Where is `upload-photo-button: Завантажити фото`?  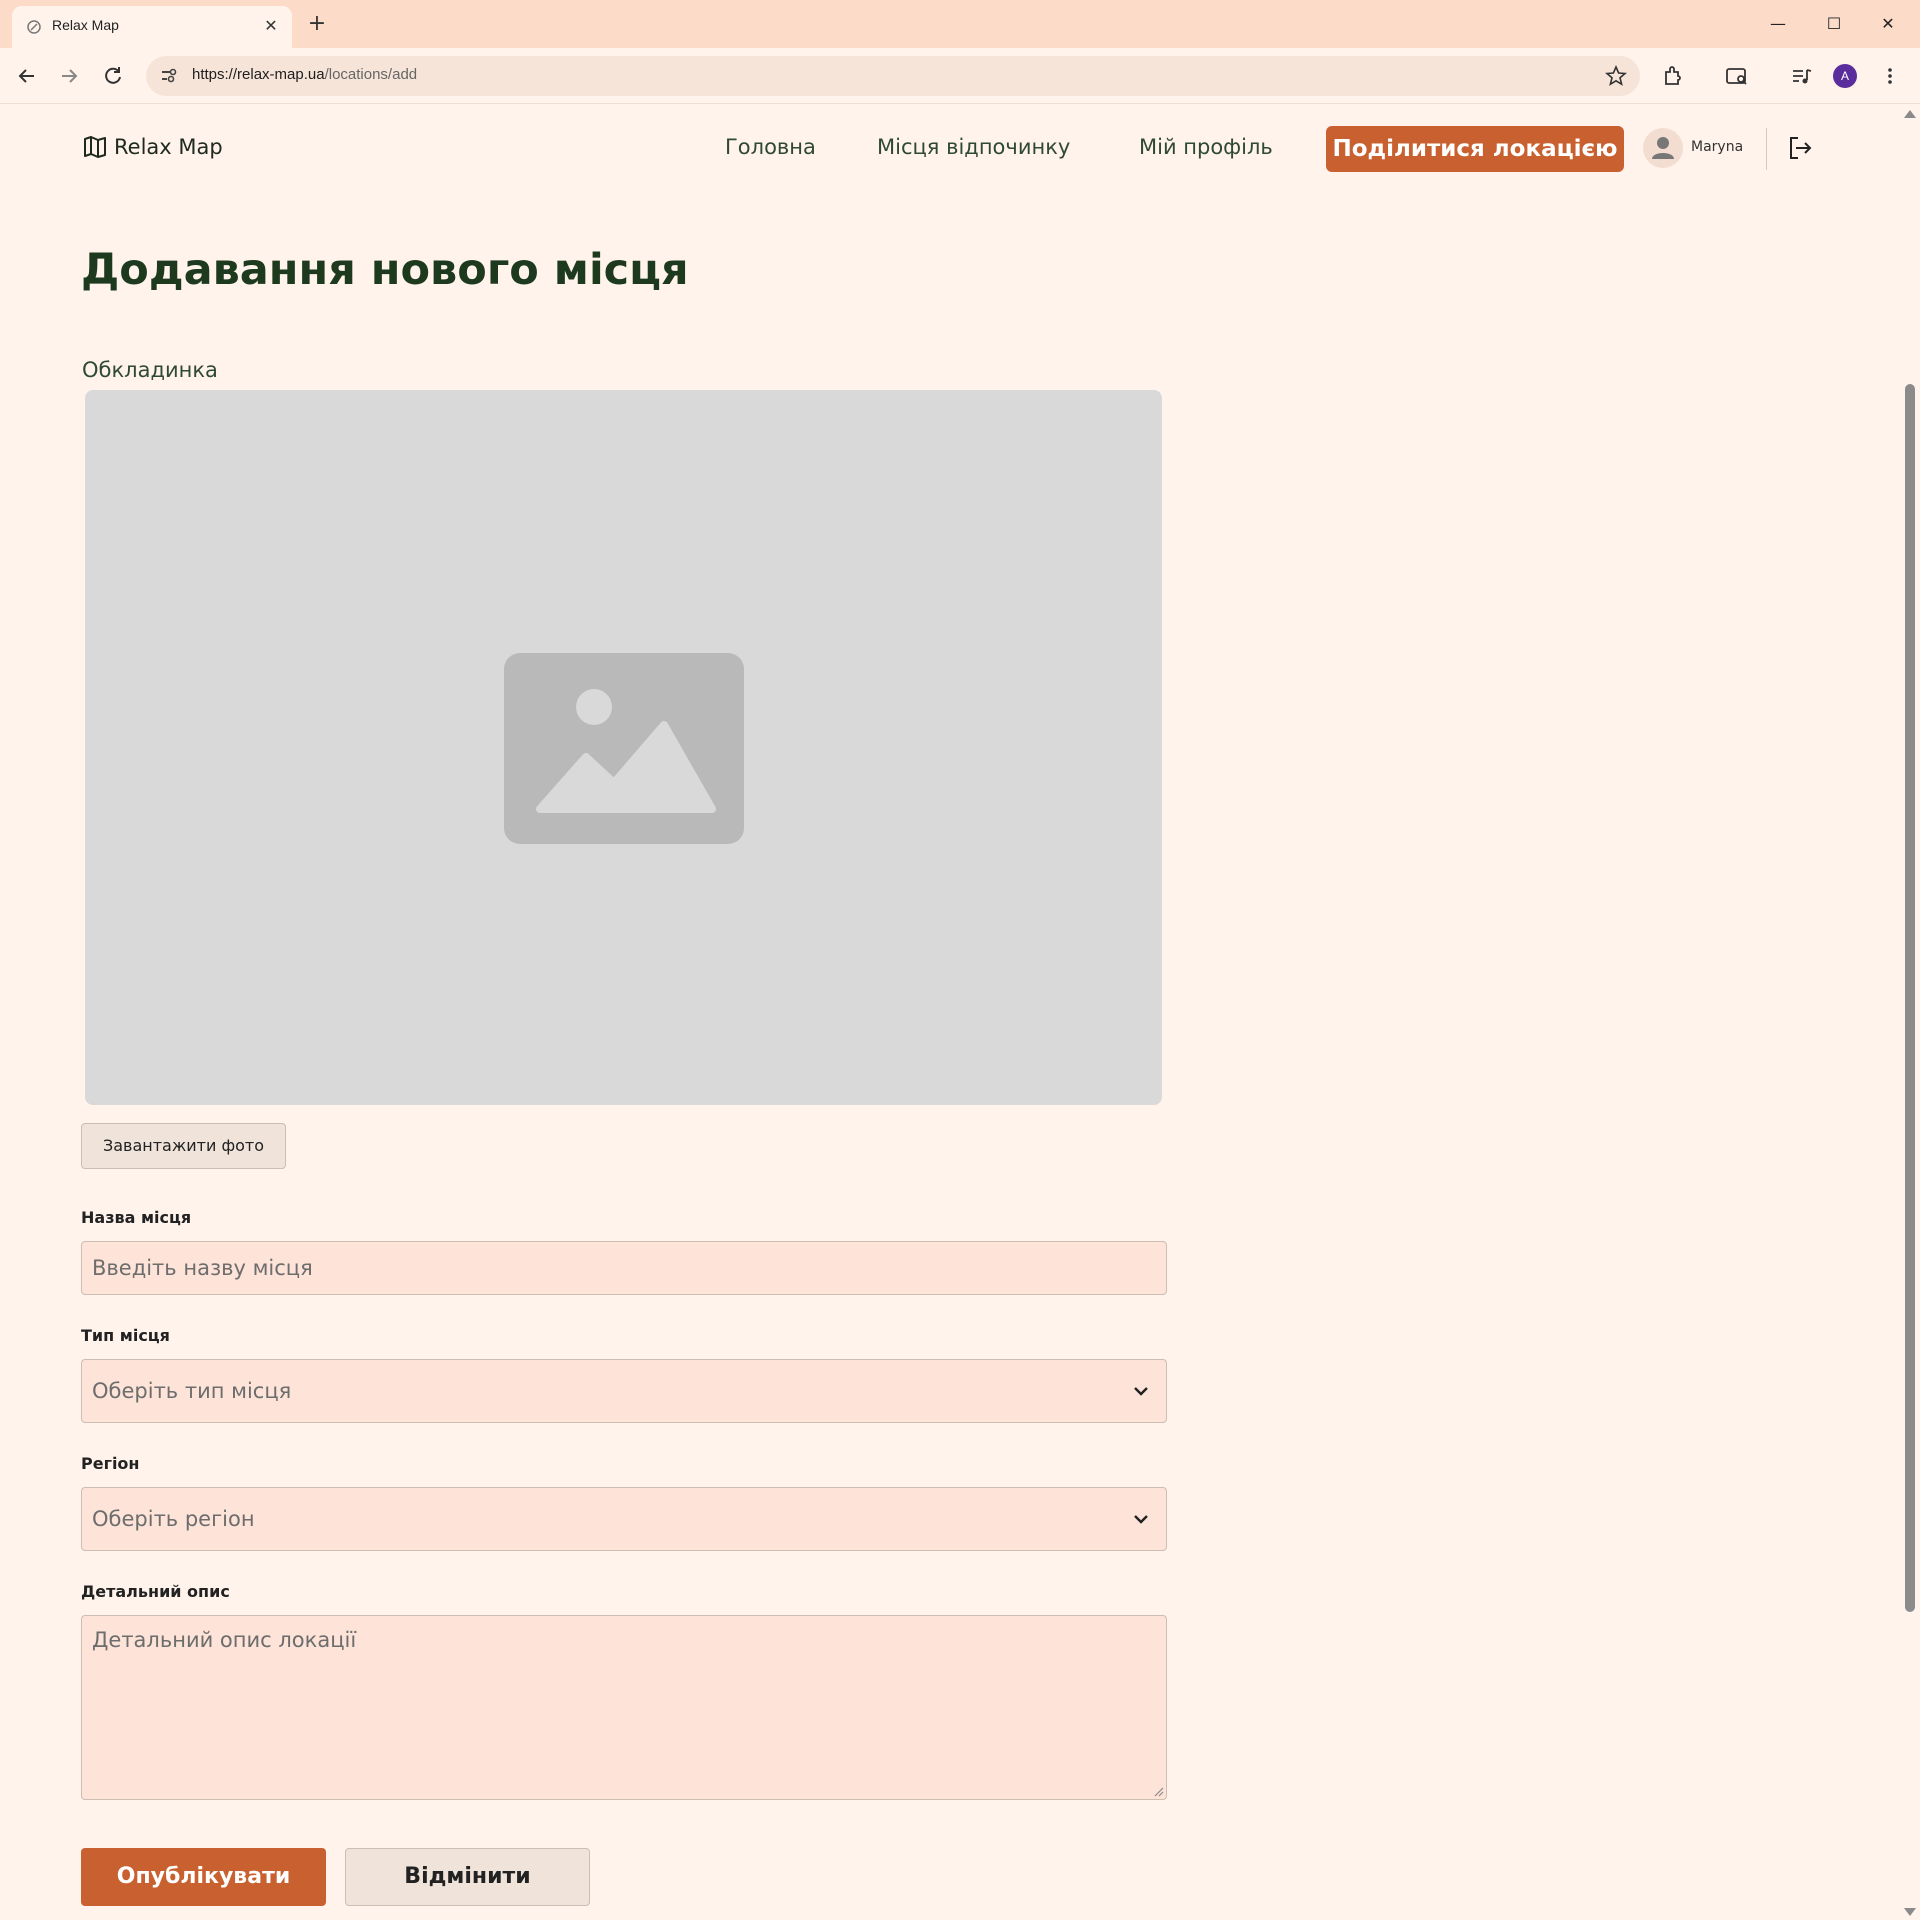
upload-photo-button: Завантажити фото is located at coordinates (183, 1146).